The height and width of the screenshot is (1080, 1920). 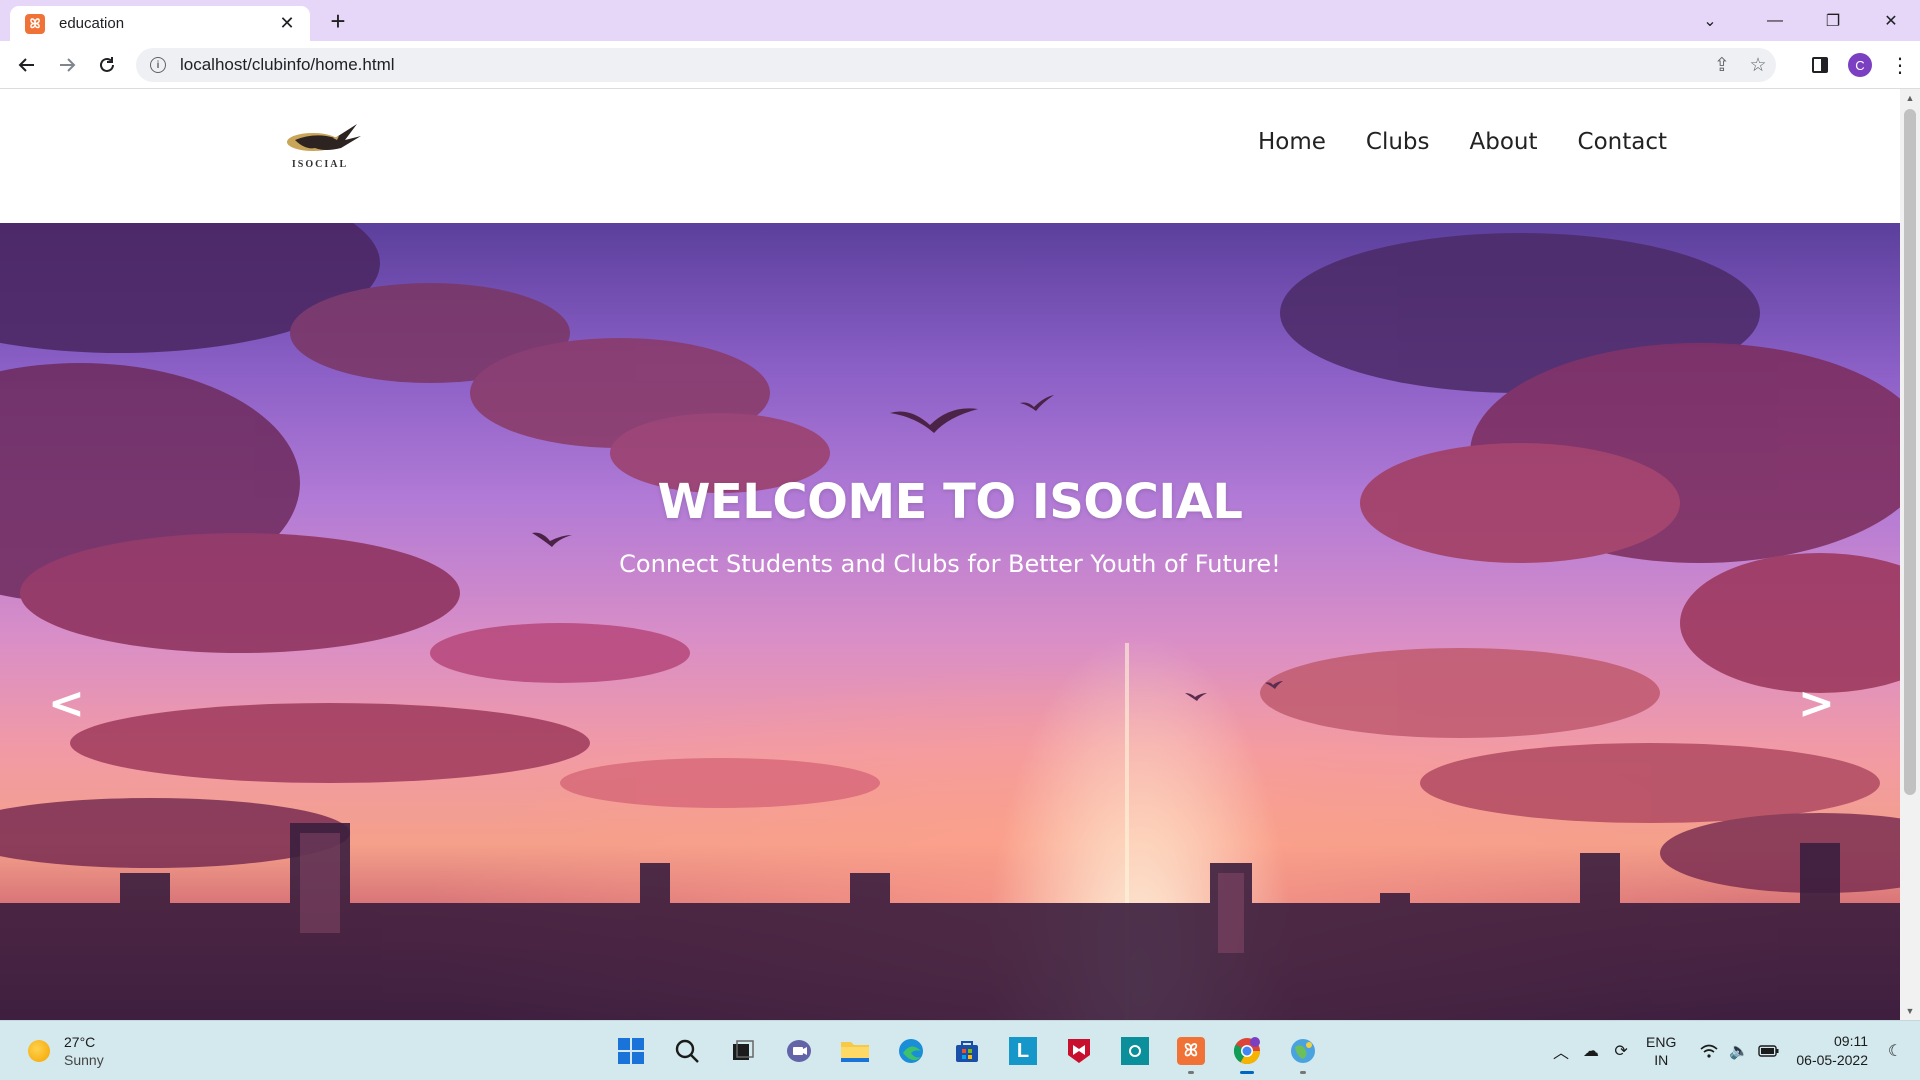 What do you see at coordinates (1739, 1051) in the screenshot?
I see `volume-icon: 🔈` at bounding box center [1739, 1051].